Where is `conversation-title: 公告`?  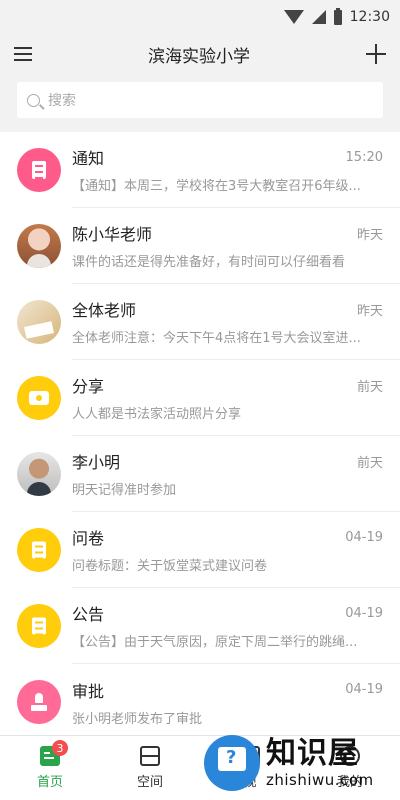
conversation-title: 公告 is located at coordinates (88, 614).